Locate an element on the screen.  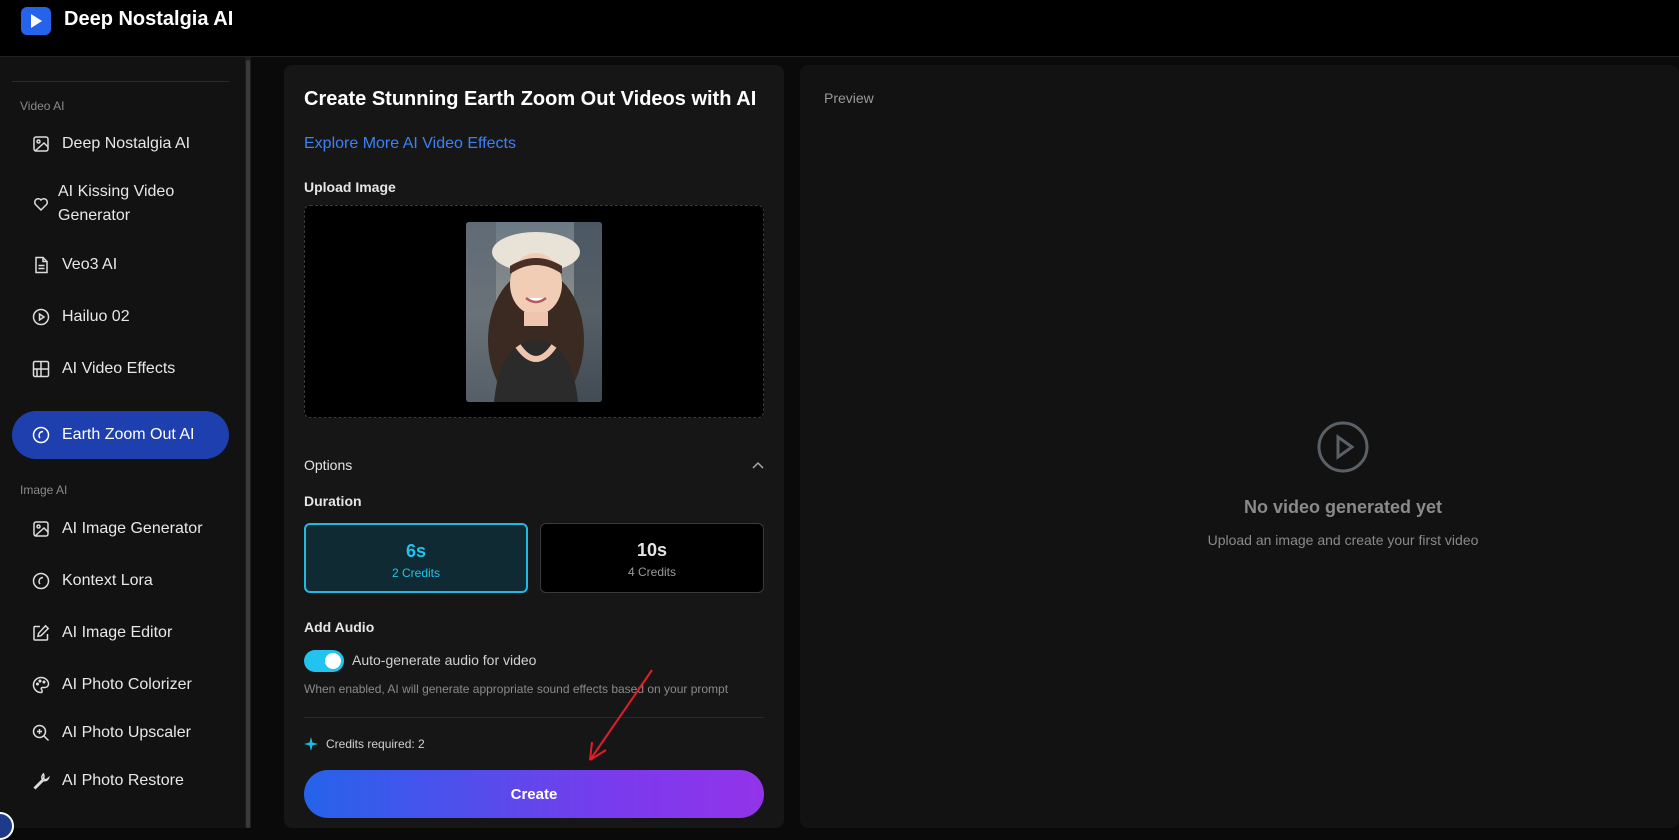
uploaded-image-thumbnail is located at coordinates (534, 312).